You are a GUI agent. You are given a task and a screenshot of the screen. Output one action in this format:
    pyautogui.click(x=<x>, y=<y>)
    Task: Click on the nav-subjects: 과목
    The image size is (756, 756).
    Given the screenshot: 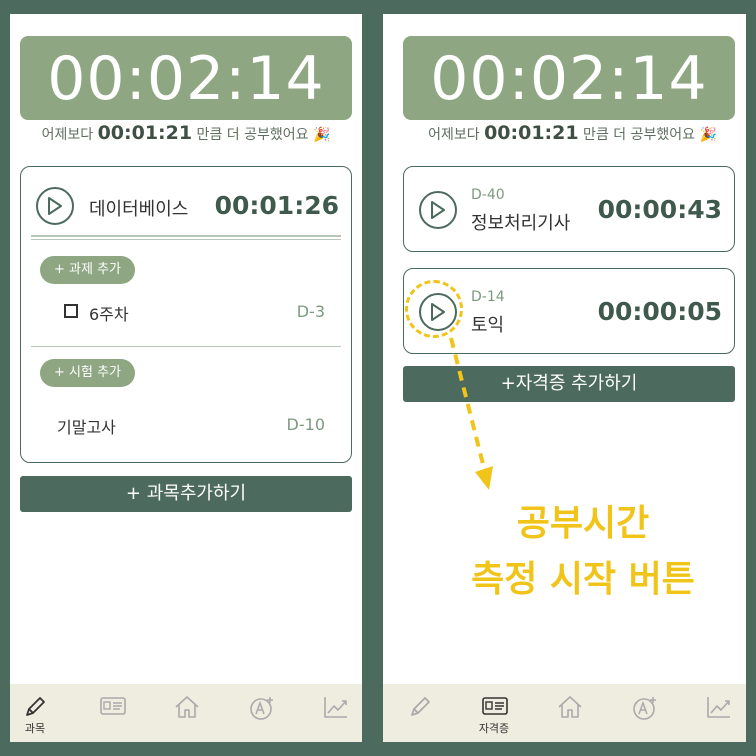 What is the action you would take?
    pyautogui.click(x=40, y=713)
    